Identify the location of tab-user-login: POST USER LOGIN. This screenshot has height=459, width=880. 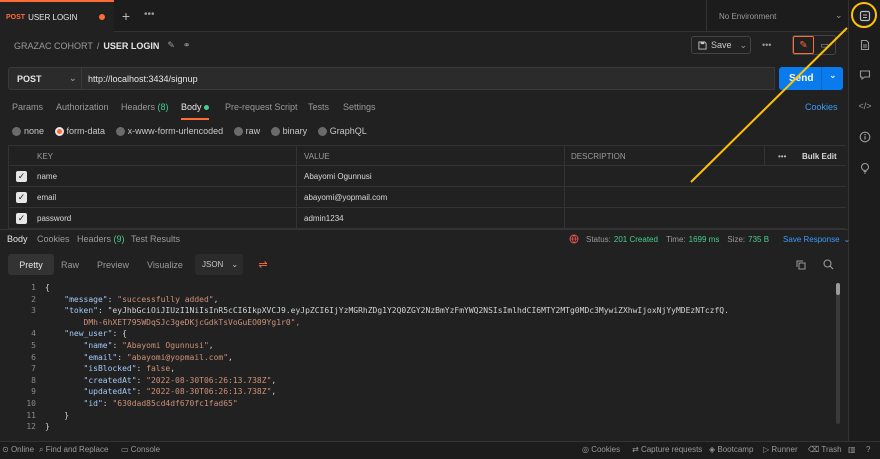
(57, 16).